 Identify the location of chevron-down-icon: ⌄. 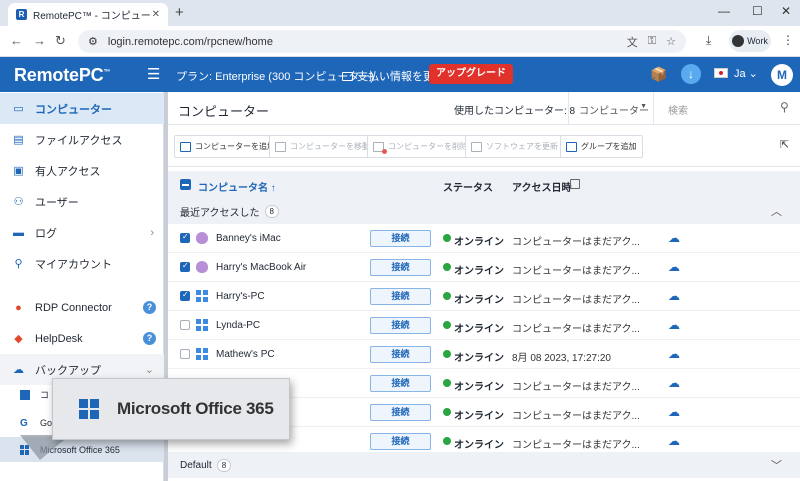
(149, 370).